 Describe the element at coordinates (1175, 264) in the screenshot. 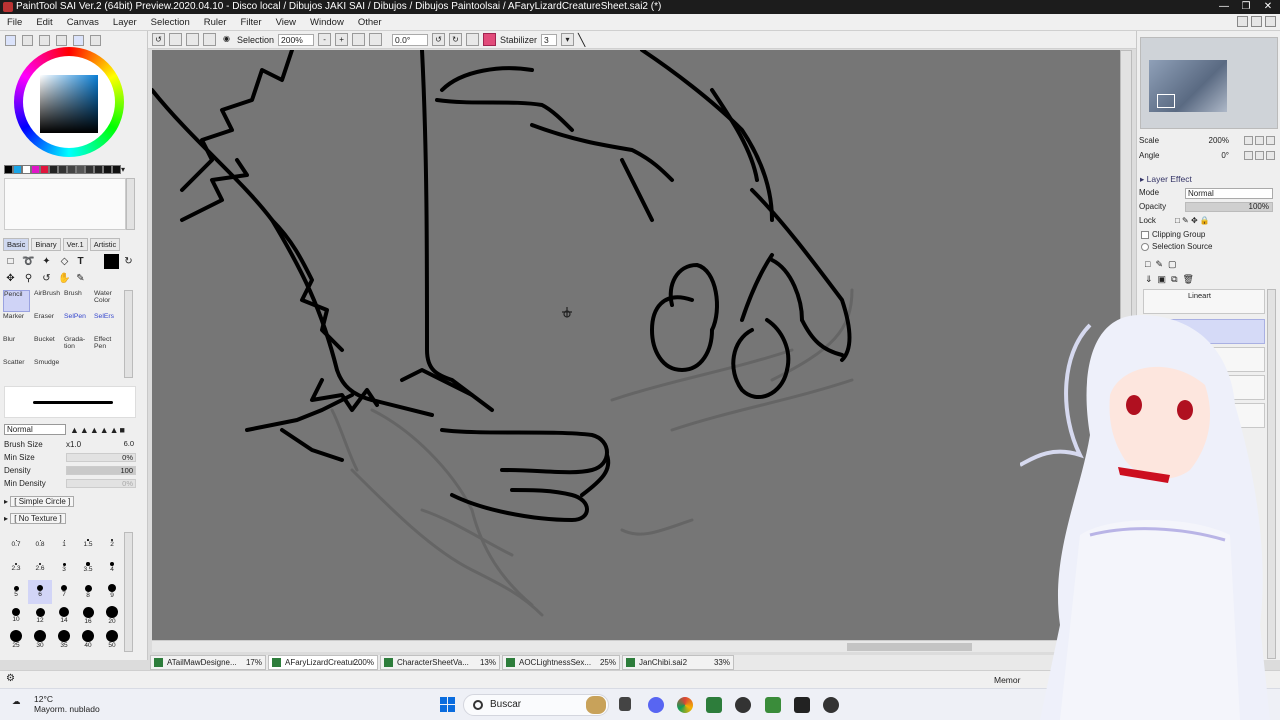

I see `new-folder-icon: ▢` at that location.